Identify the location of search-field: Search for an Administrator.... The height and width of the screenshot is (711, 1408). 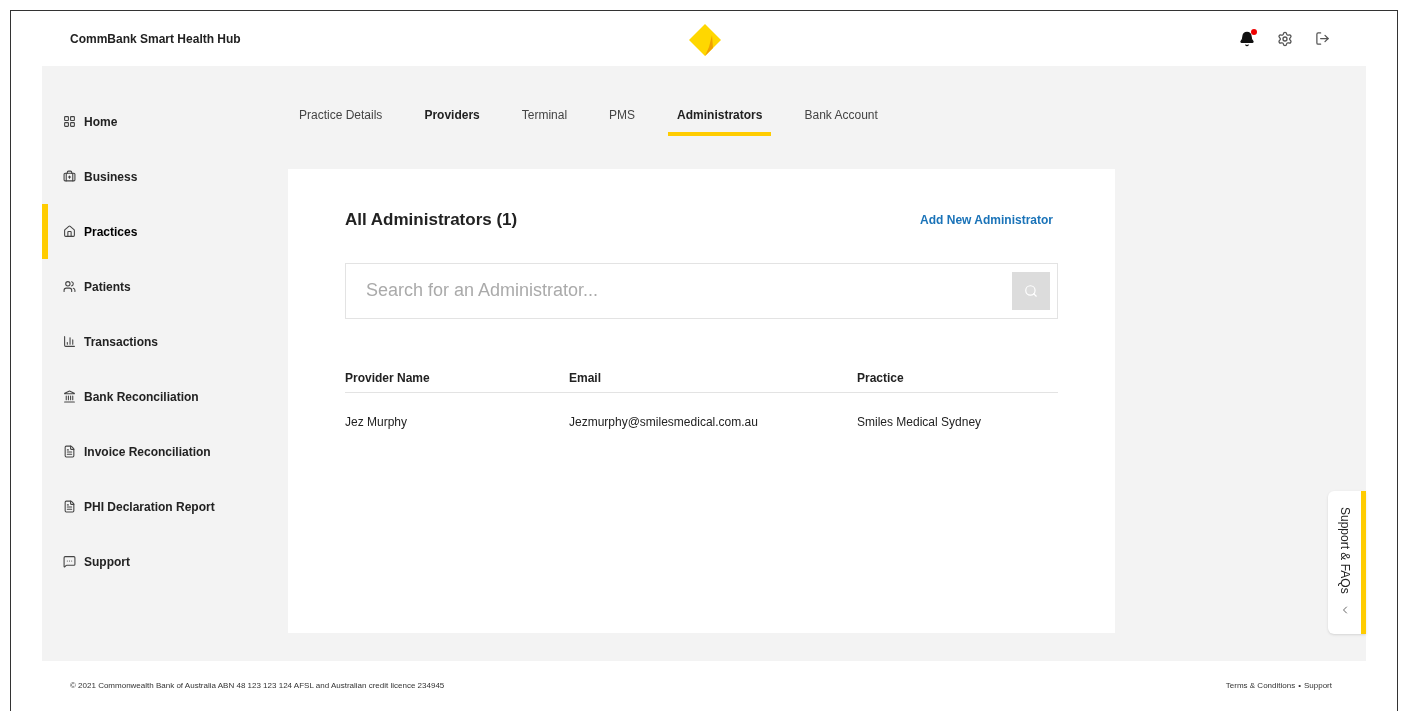
(701, 290).